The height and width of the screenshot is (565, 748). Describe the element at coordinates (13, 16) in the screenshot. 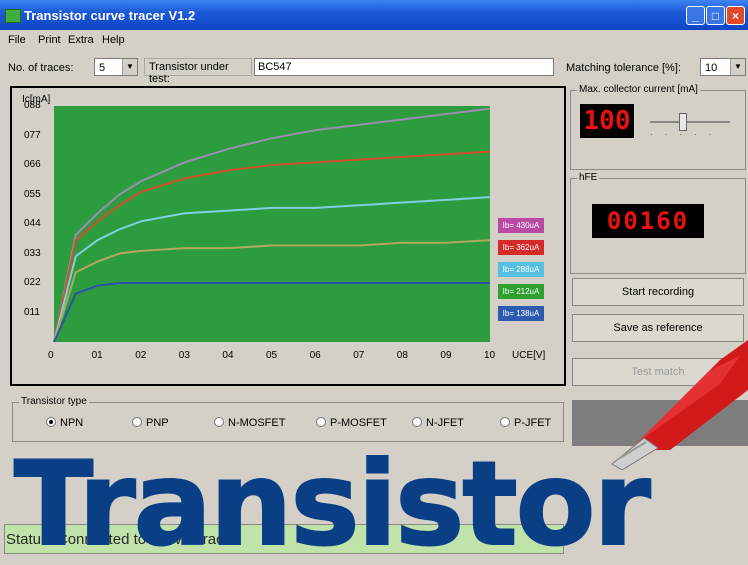

I see `app-icon` at that location.